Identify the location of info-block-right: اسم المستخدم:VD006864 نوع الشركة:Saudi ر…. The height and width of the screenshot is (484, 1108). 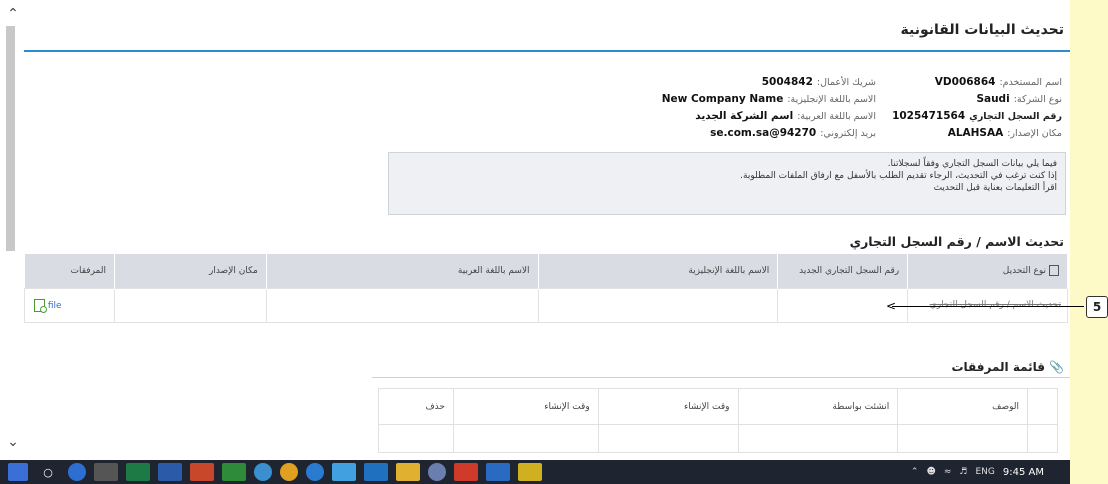
(977, 108).